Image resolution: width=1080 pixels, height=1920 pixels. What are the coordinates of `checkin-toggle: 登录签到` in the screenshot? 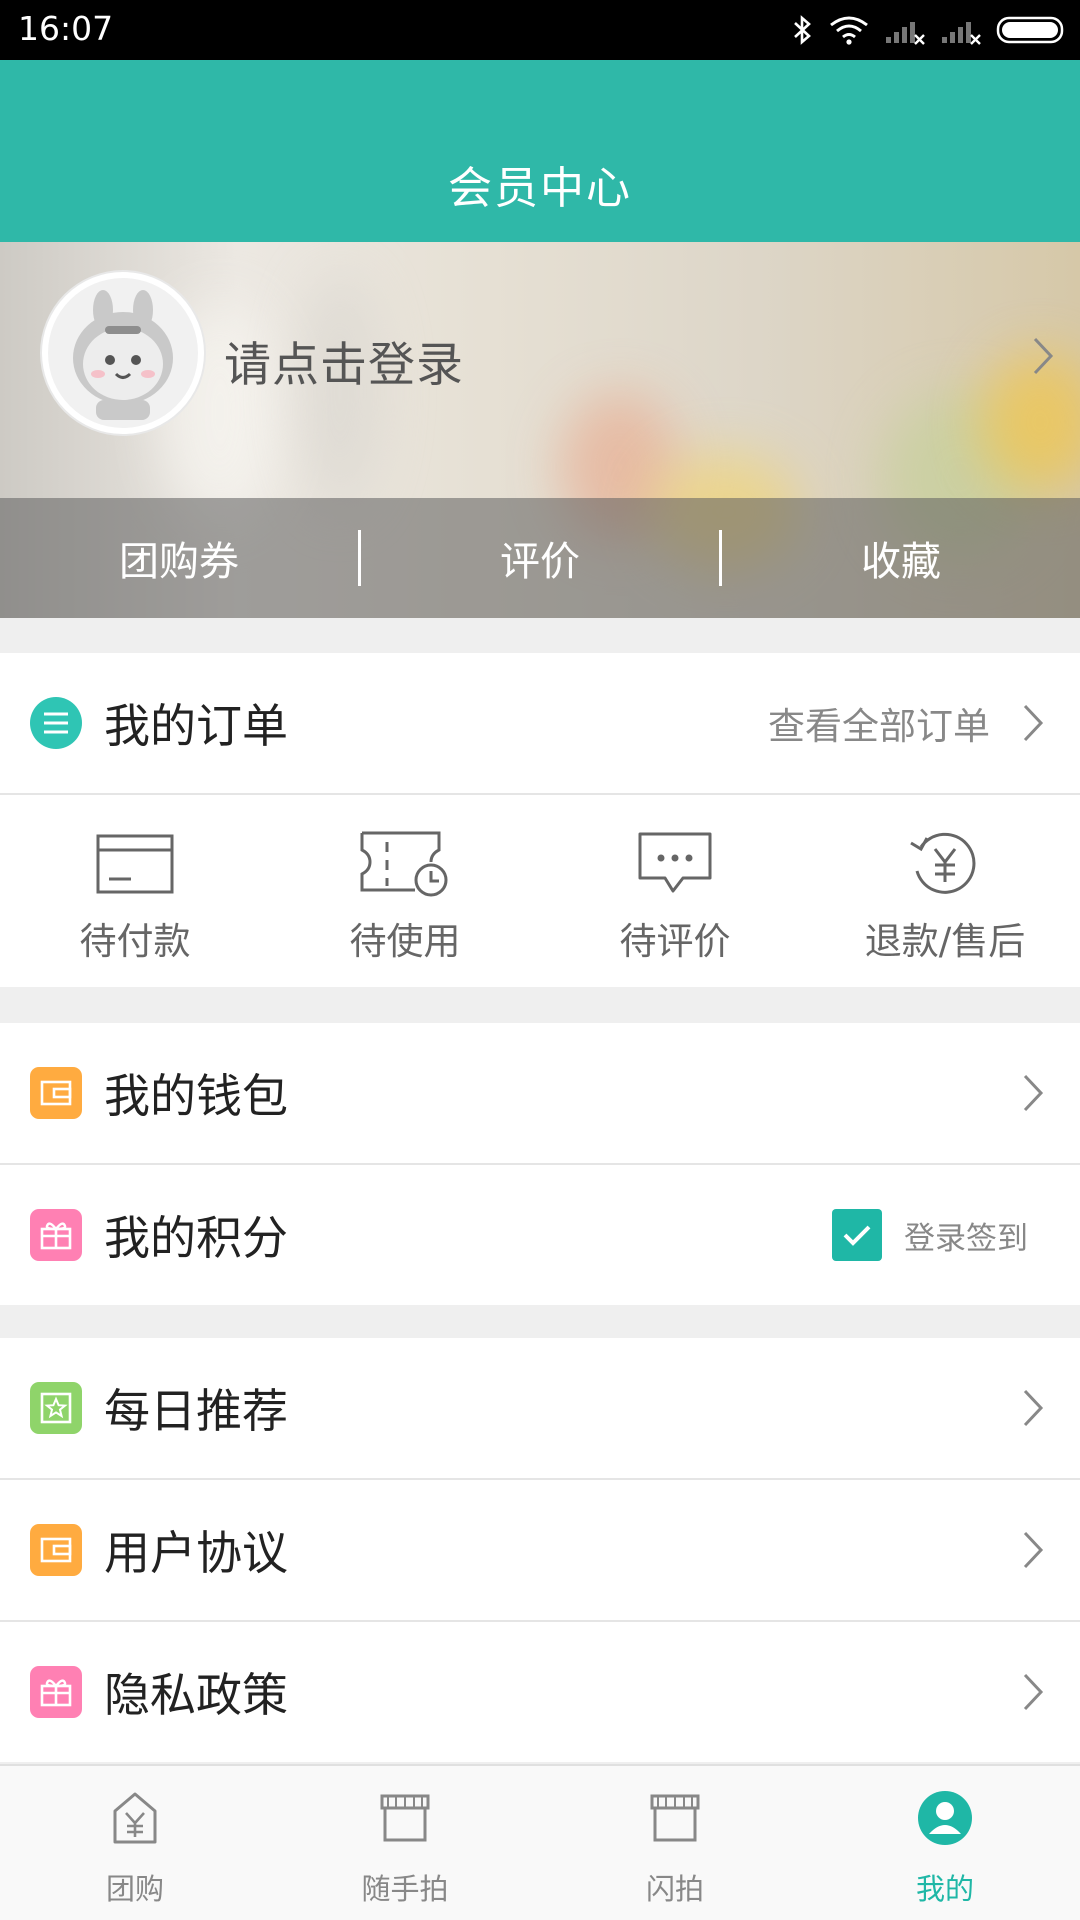 It's located at (930, 1235).